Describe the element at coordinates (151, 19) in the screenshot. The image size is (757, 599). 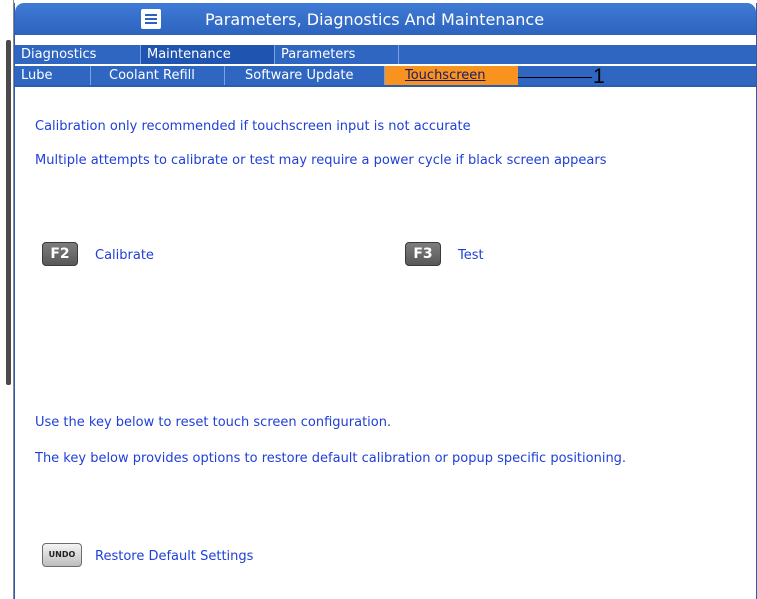
I see `hamburger-menu-icon` at that location.